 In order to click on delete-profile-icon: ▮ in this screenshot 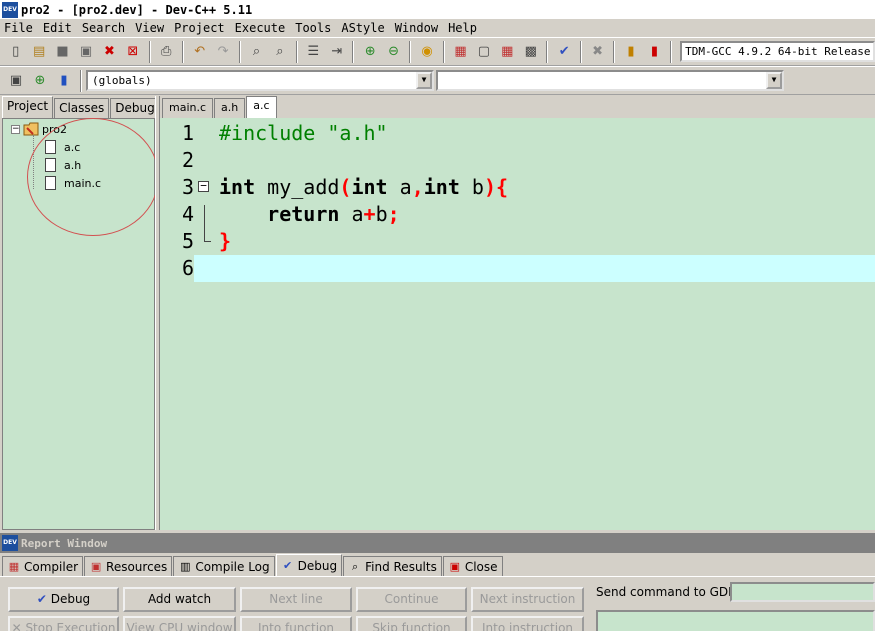, I will do `click(654, 51)`.